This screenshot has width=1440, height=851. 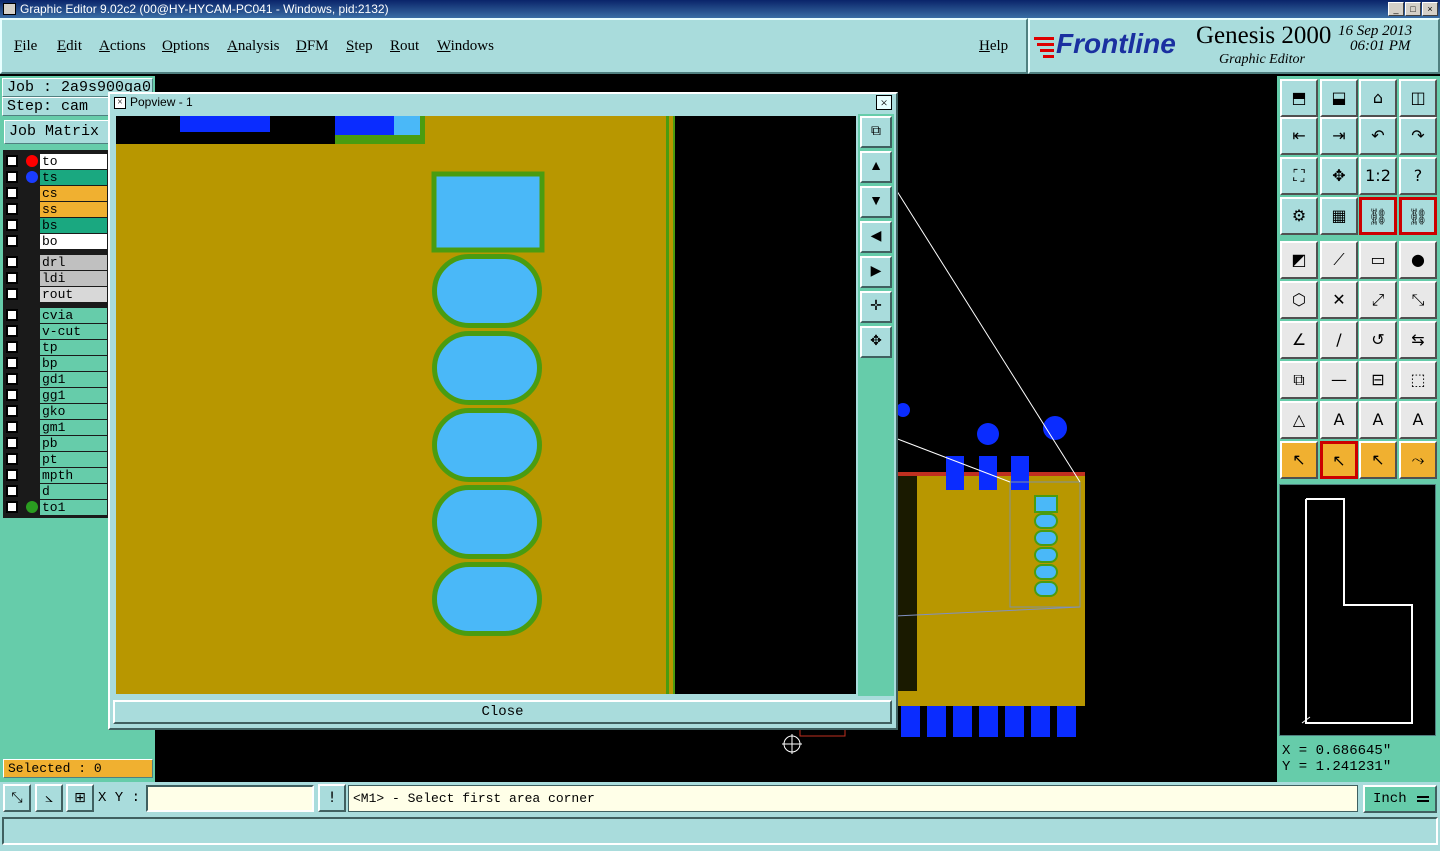 What do you see at coordinates (73, 411) in the screenshot?
I see `layer-name: gko` at bounding box center [73, 411].